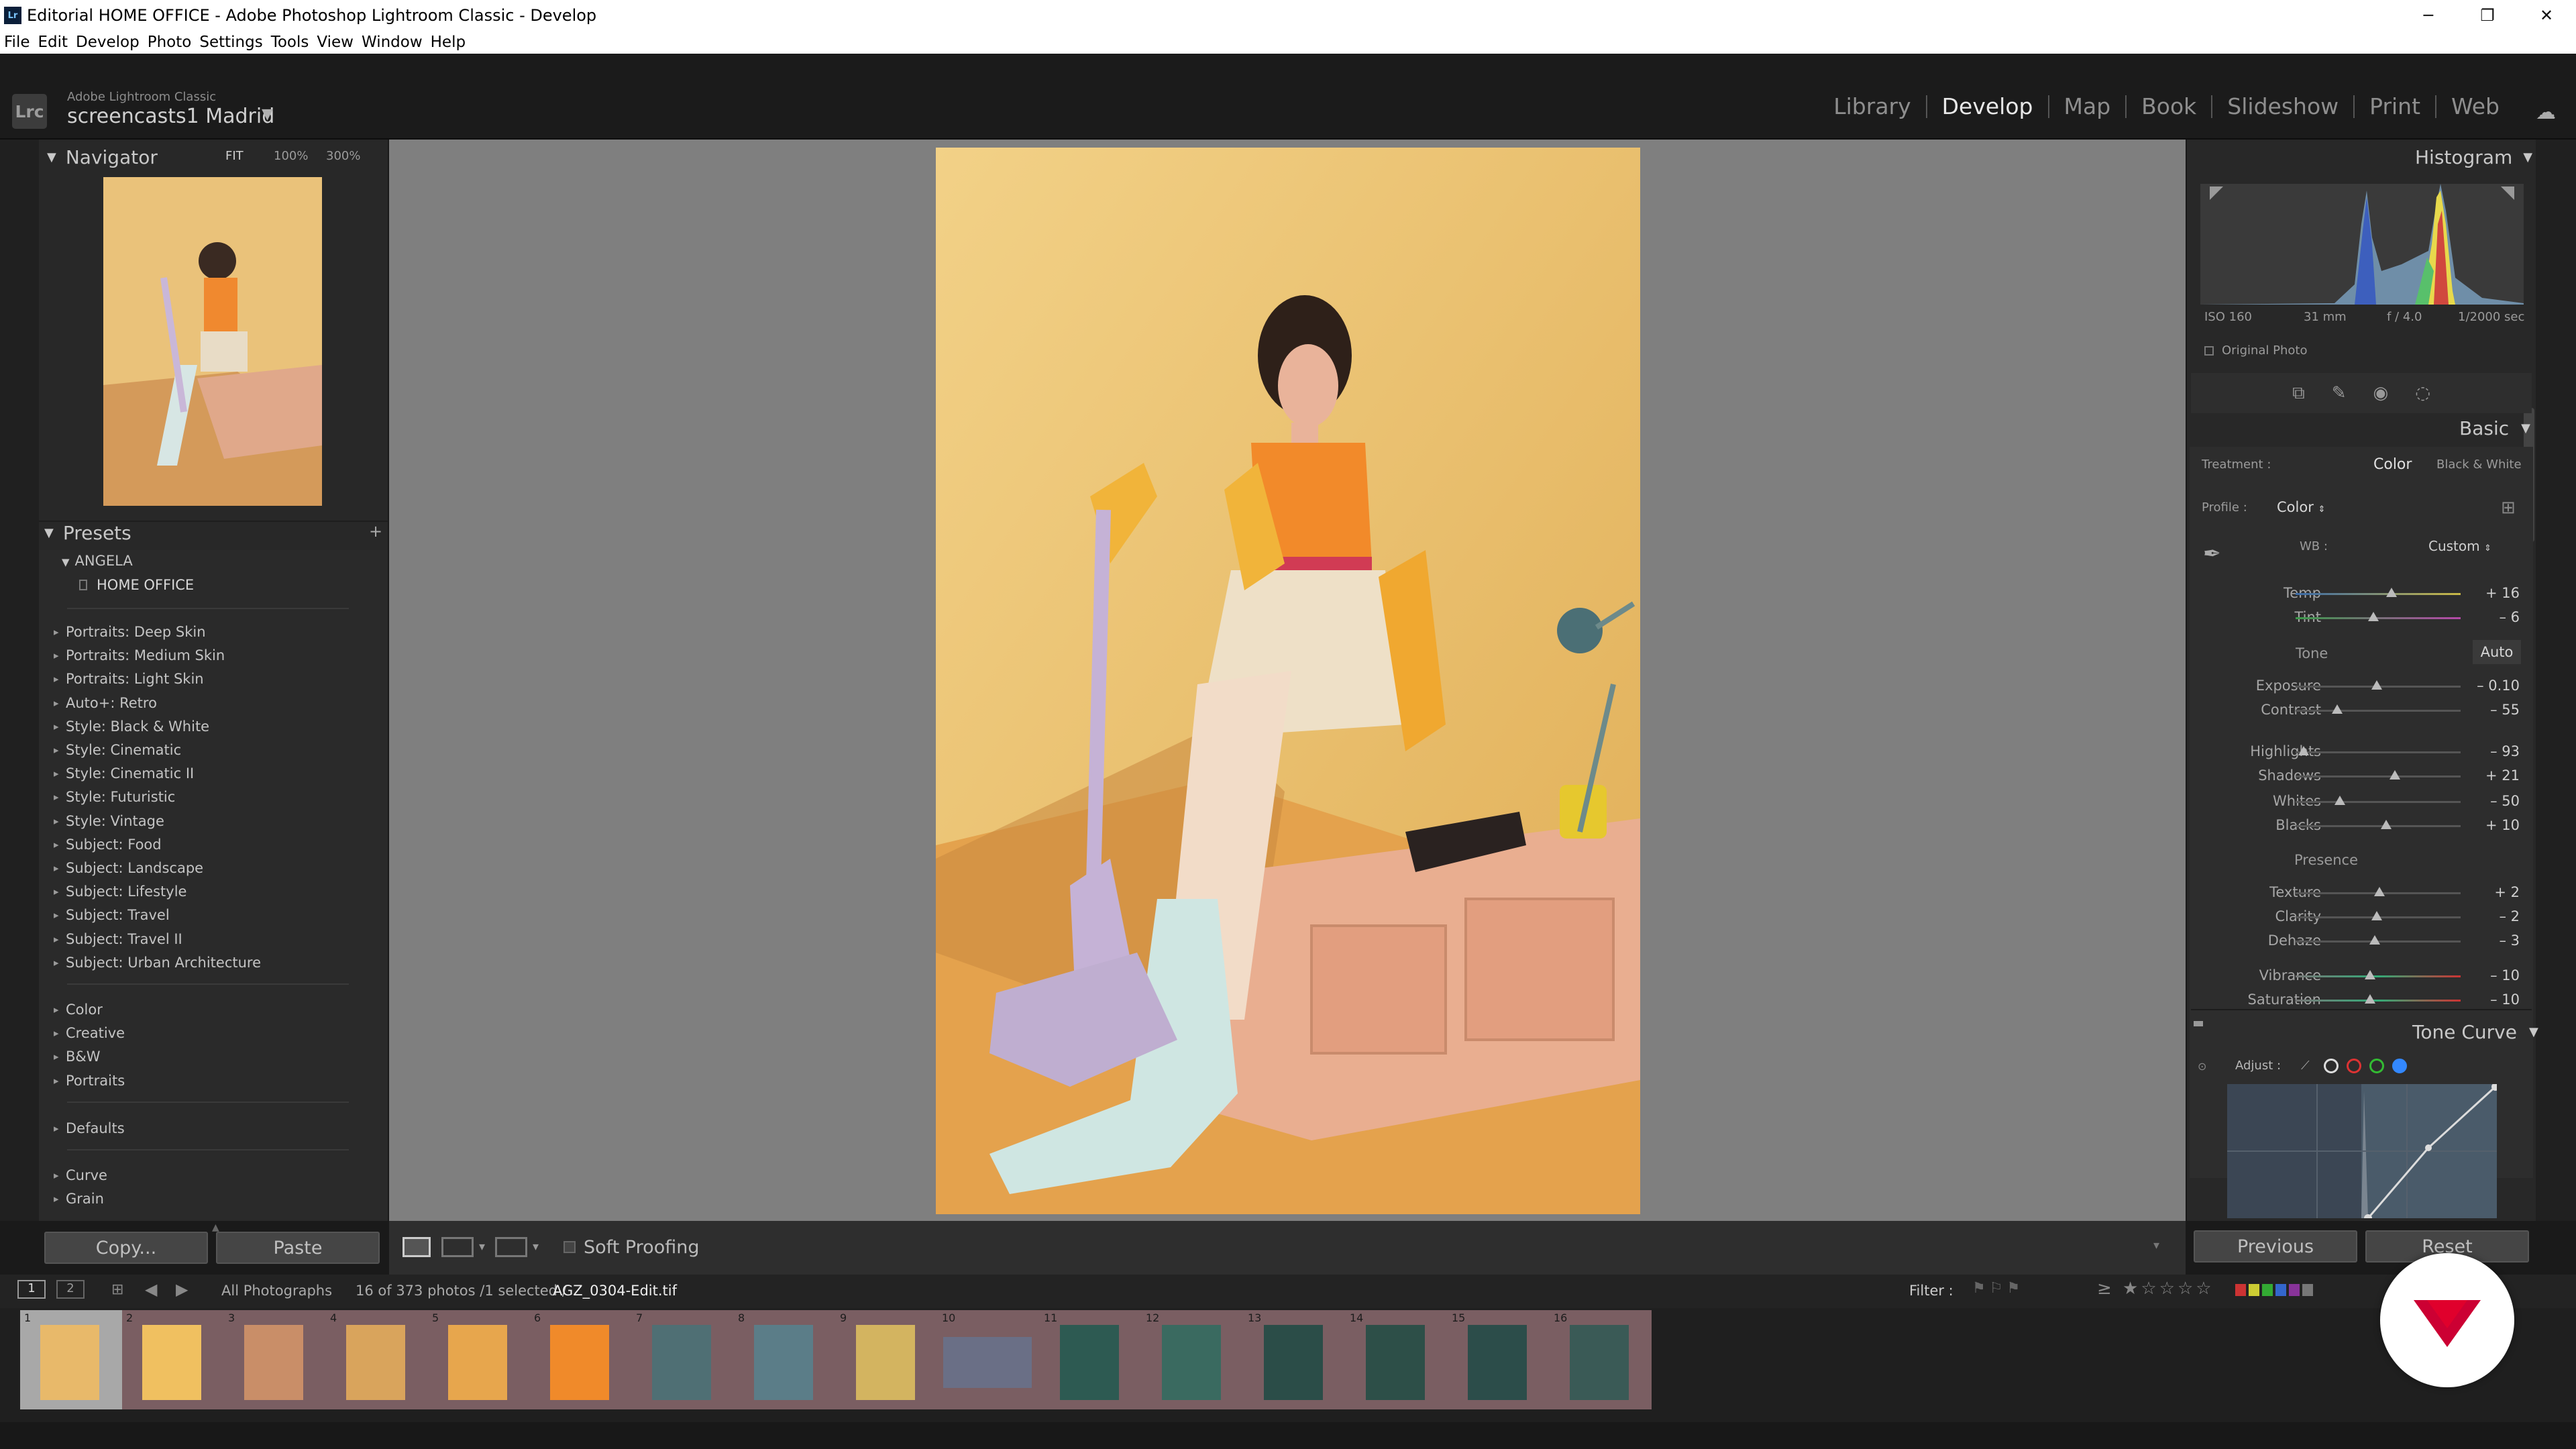 This screenshot has width=2576, height=1449. Describe the element at coordinates (2491, 801) in the screenshot. I see `slider-value: – 50` at that location.